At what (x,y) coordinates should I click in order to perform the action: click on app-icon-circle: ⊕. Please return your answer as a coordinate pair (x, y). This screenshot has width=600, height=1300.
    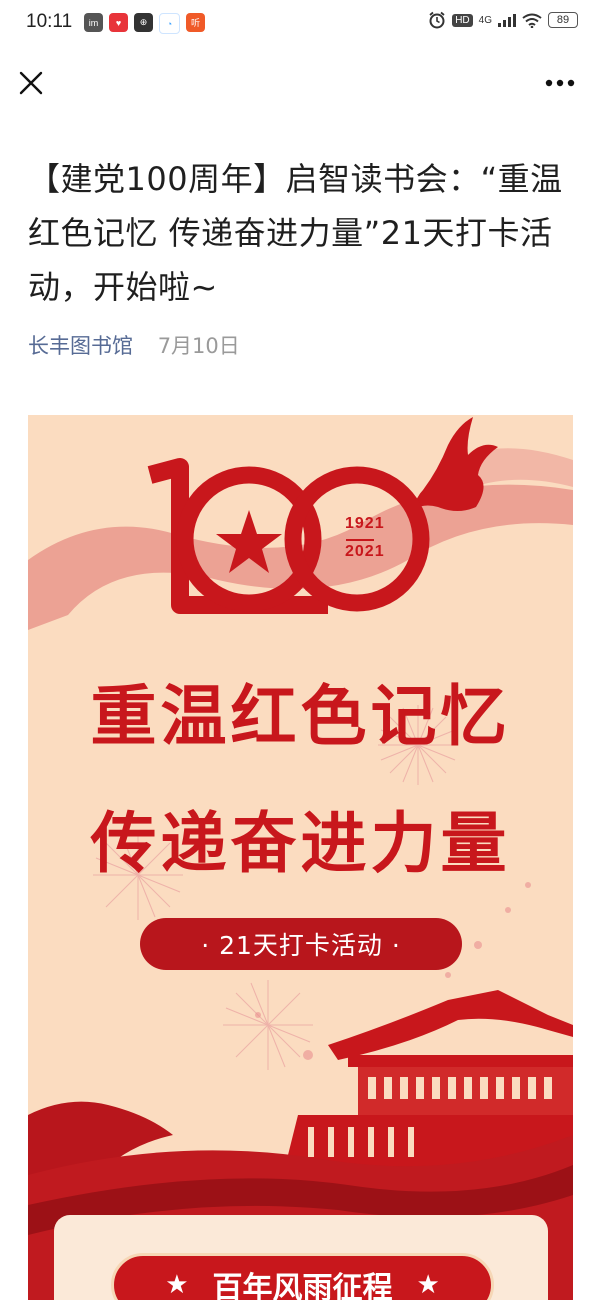
    Looking at the image, I should click on (143, 22).